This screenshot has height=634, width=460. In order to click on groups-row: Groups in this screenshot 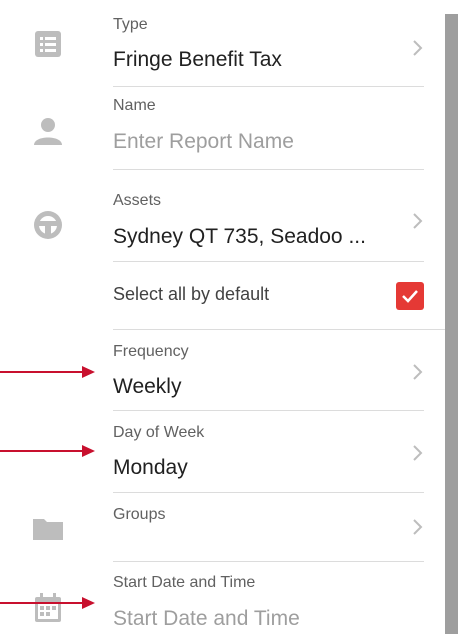, I will do `click(222, 526)`.